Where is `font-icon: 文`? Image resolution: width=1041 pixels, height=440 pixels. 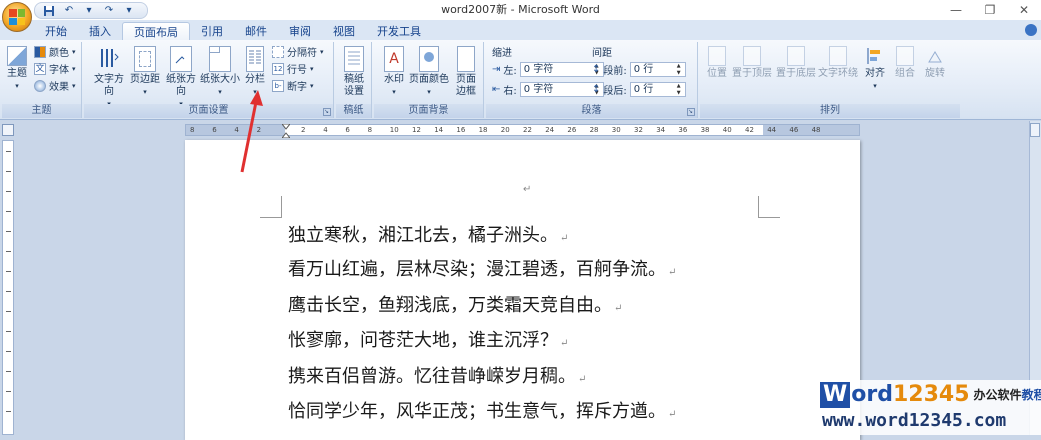
font-icon: 文 is located at coordinates (40, 68).